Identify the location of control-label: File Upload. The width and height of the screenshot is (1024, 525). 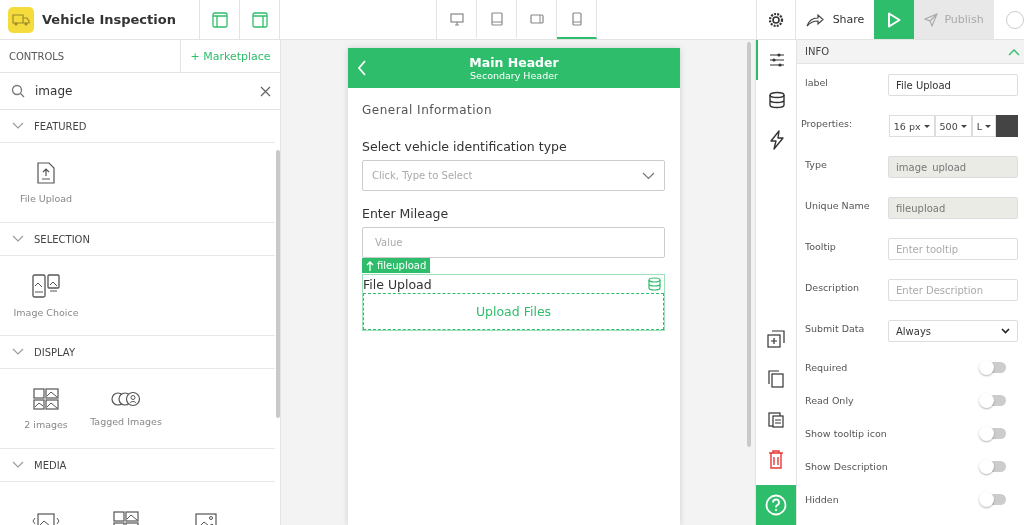
(46, 198).